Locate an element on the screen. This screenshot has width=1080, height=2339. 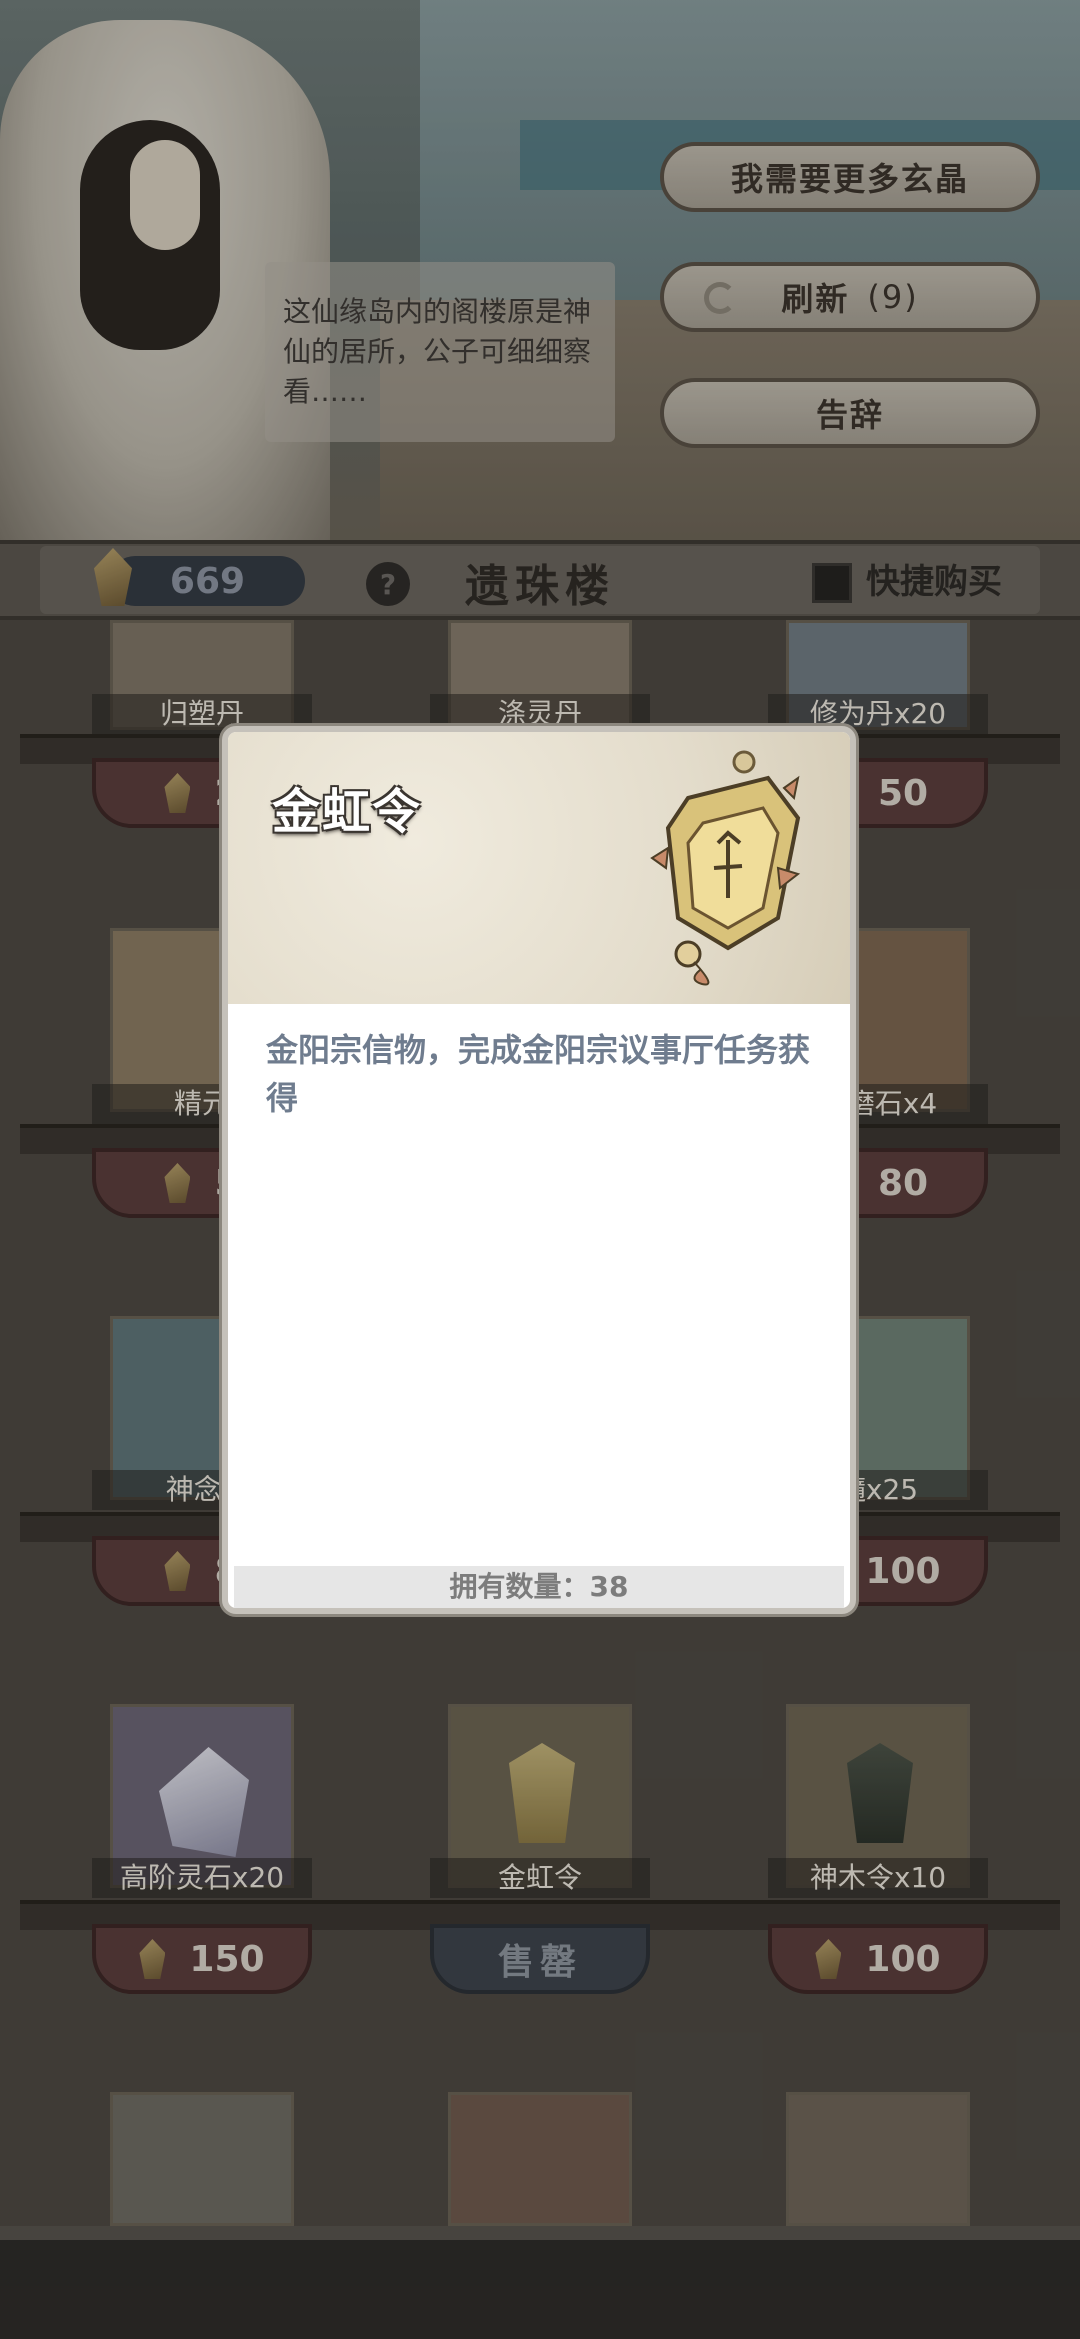
gold-token-icon is located at coordinates (728, 868).